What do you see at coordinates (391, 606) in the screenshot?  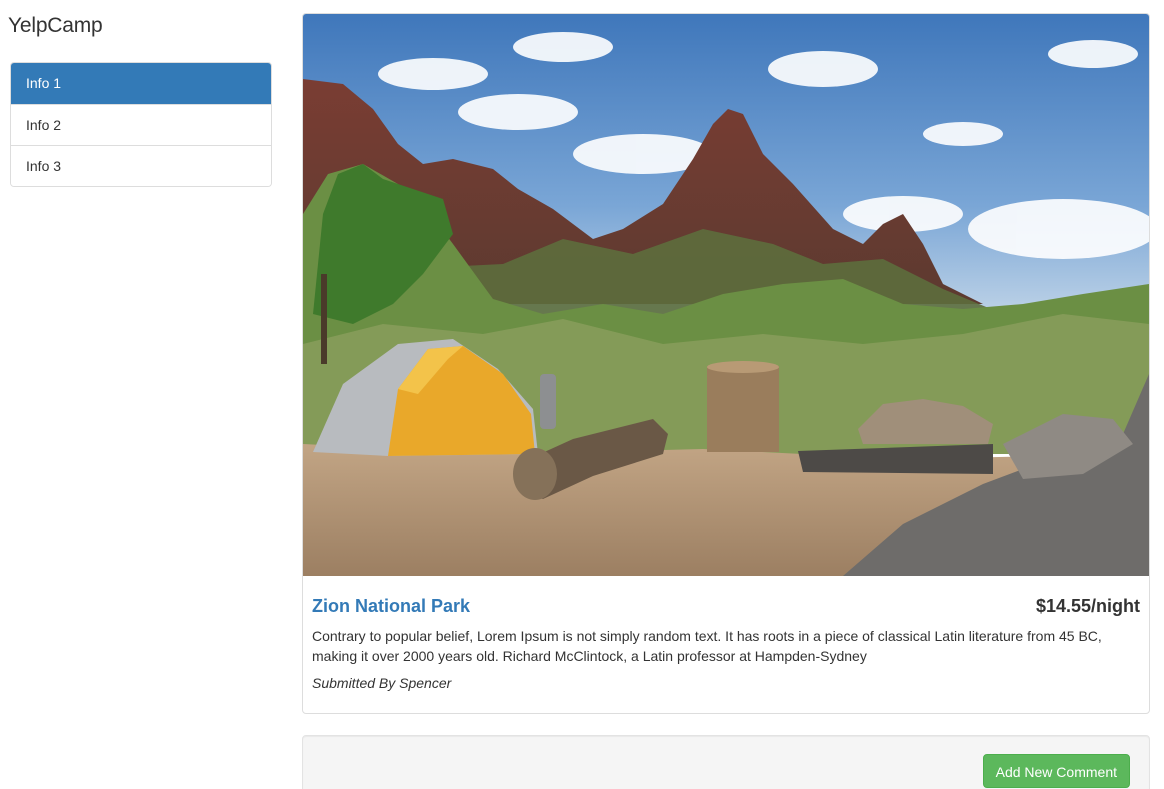 I see `campground-title-link: Zion National Park` at bounding box center [391, 606].